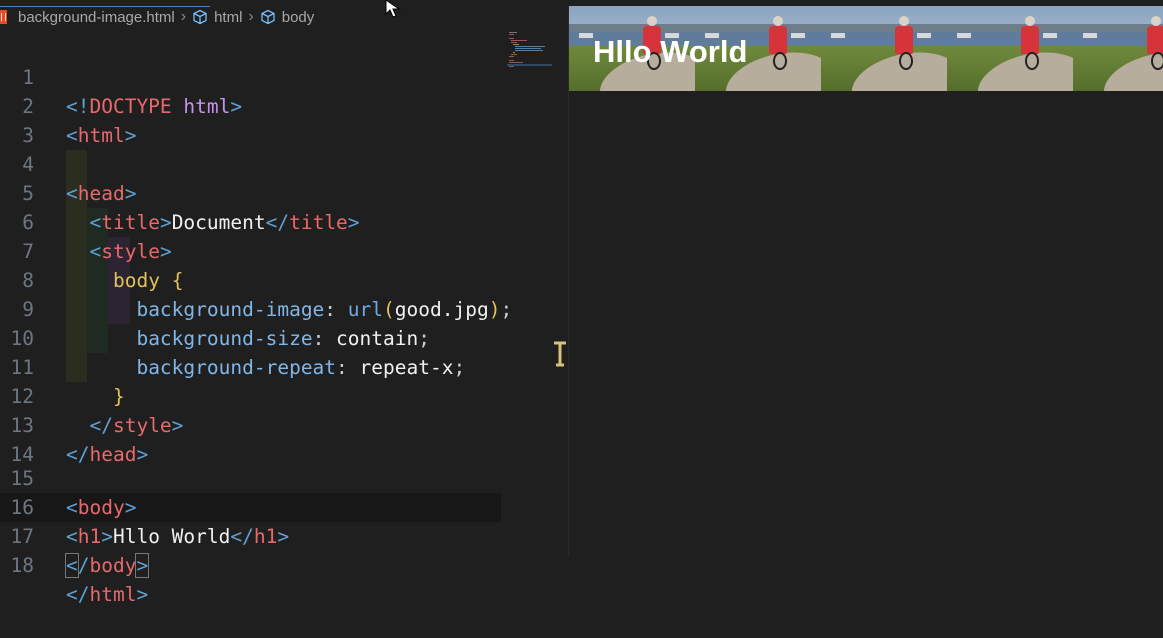  What do you see at coordinates (276, 119) in the screenshot?
I see `code-line: 3` at bounding box center [276, 119].